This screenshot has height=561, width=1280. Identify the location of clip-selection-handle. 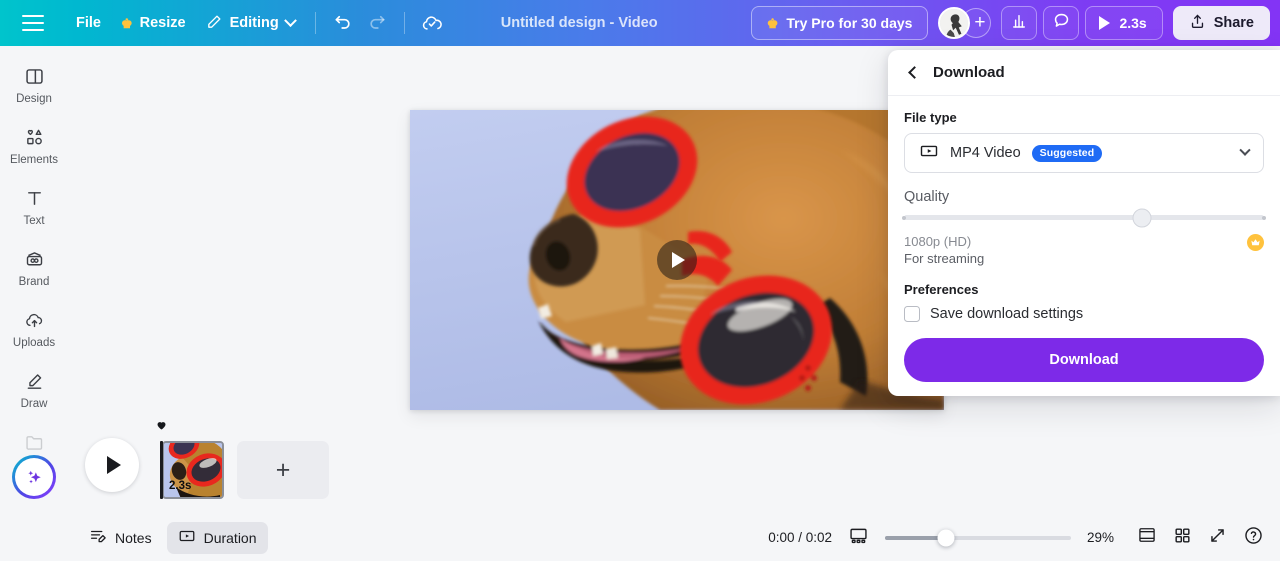
(161, 470).